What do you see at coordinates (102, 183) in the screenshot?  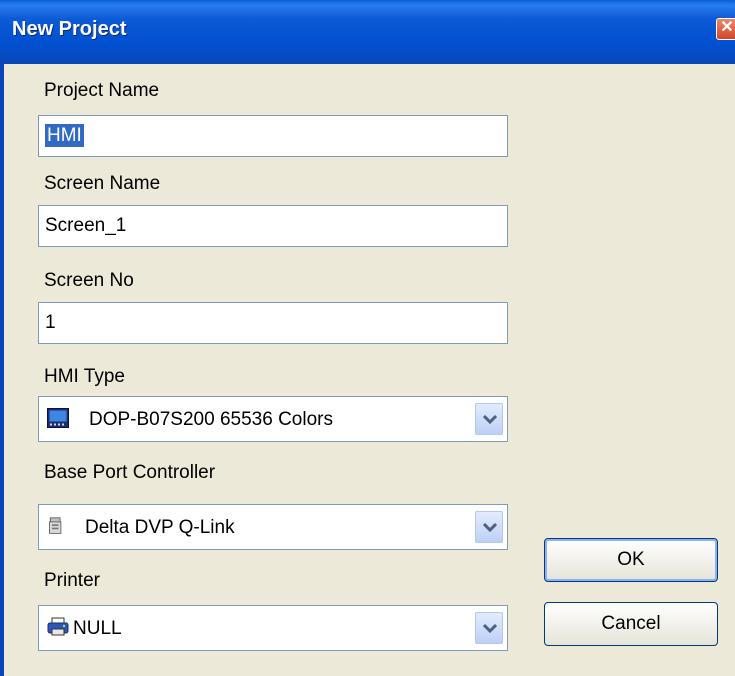 I see `screen-name-label: Screen Name` at bounding box center [102, 183].